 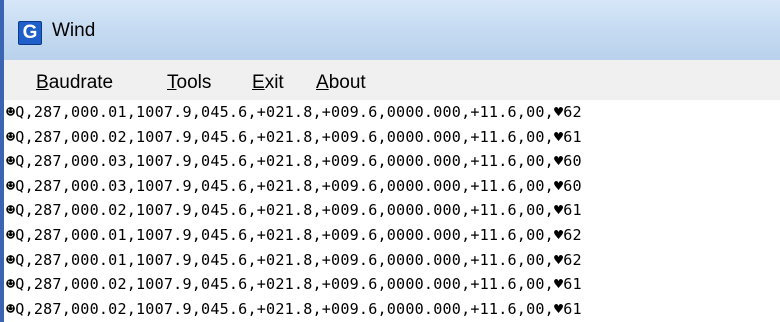 What do you see at coordinates (258, 82) in the screenshot?
I see `menu-exit-mnemonic: E` at bounding box center [258, 82].